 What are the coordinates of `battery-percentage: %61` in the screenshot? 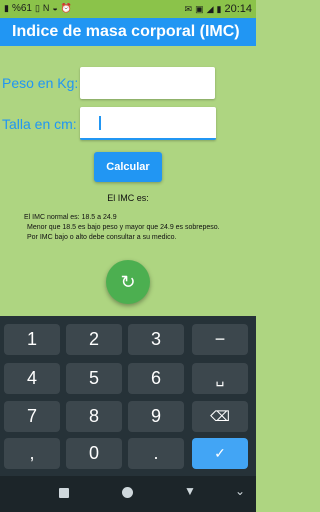 It's located at (21, 8).